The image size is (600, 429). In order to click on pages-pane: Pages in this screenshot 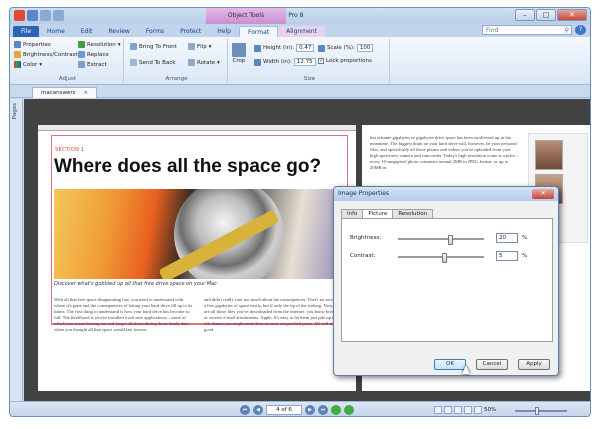, I will do `click(16, 250)`.